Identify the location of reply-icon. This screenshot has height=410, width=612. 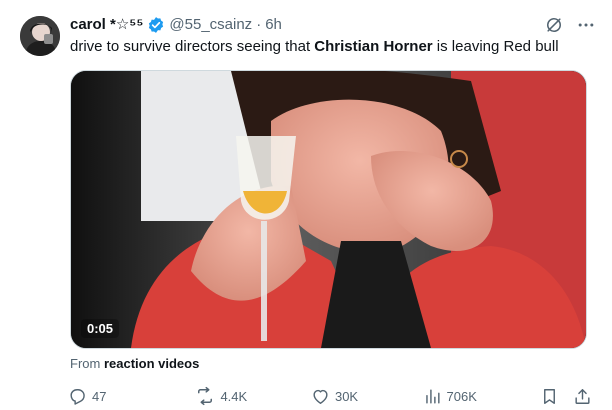
(77, 396).